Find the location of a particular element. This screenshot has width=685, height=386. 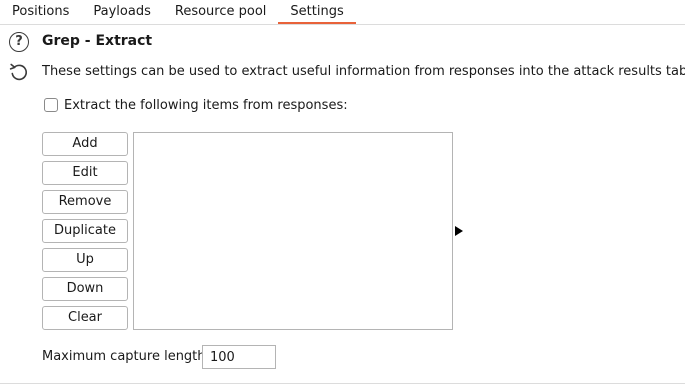

extract-items-checkbox is located at coordinates (51, 105).